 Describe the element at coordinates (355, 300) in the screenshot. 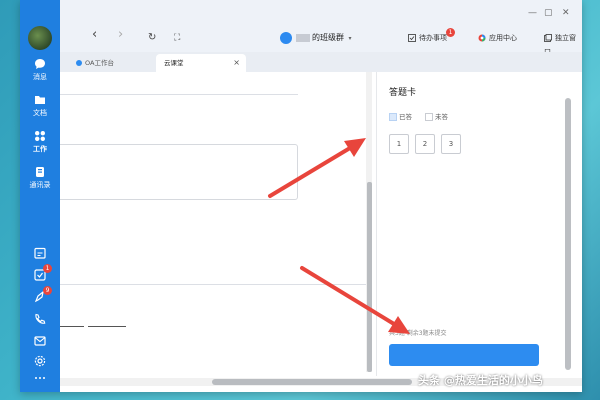

I see `arrow-to-submit-button` at that location.